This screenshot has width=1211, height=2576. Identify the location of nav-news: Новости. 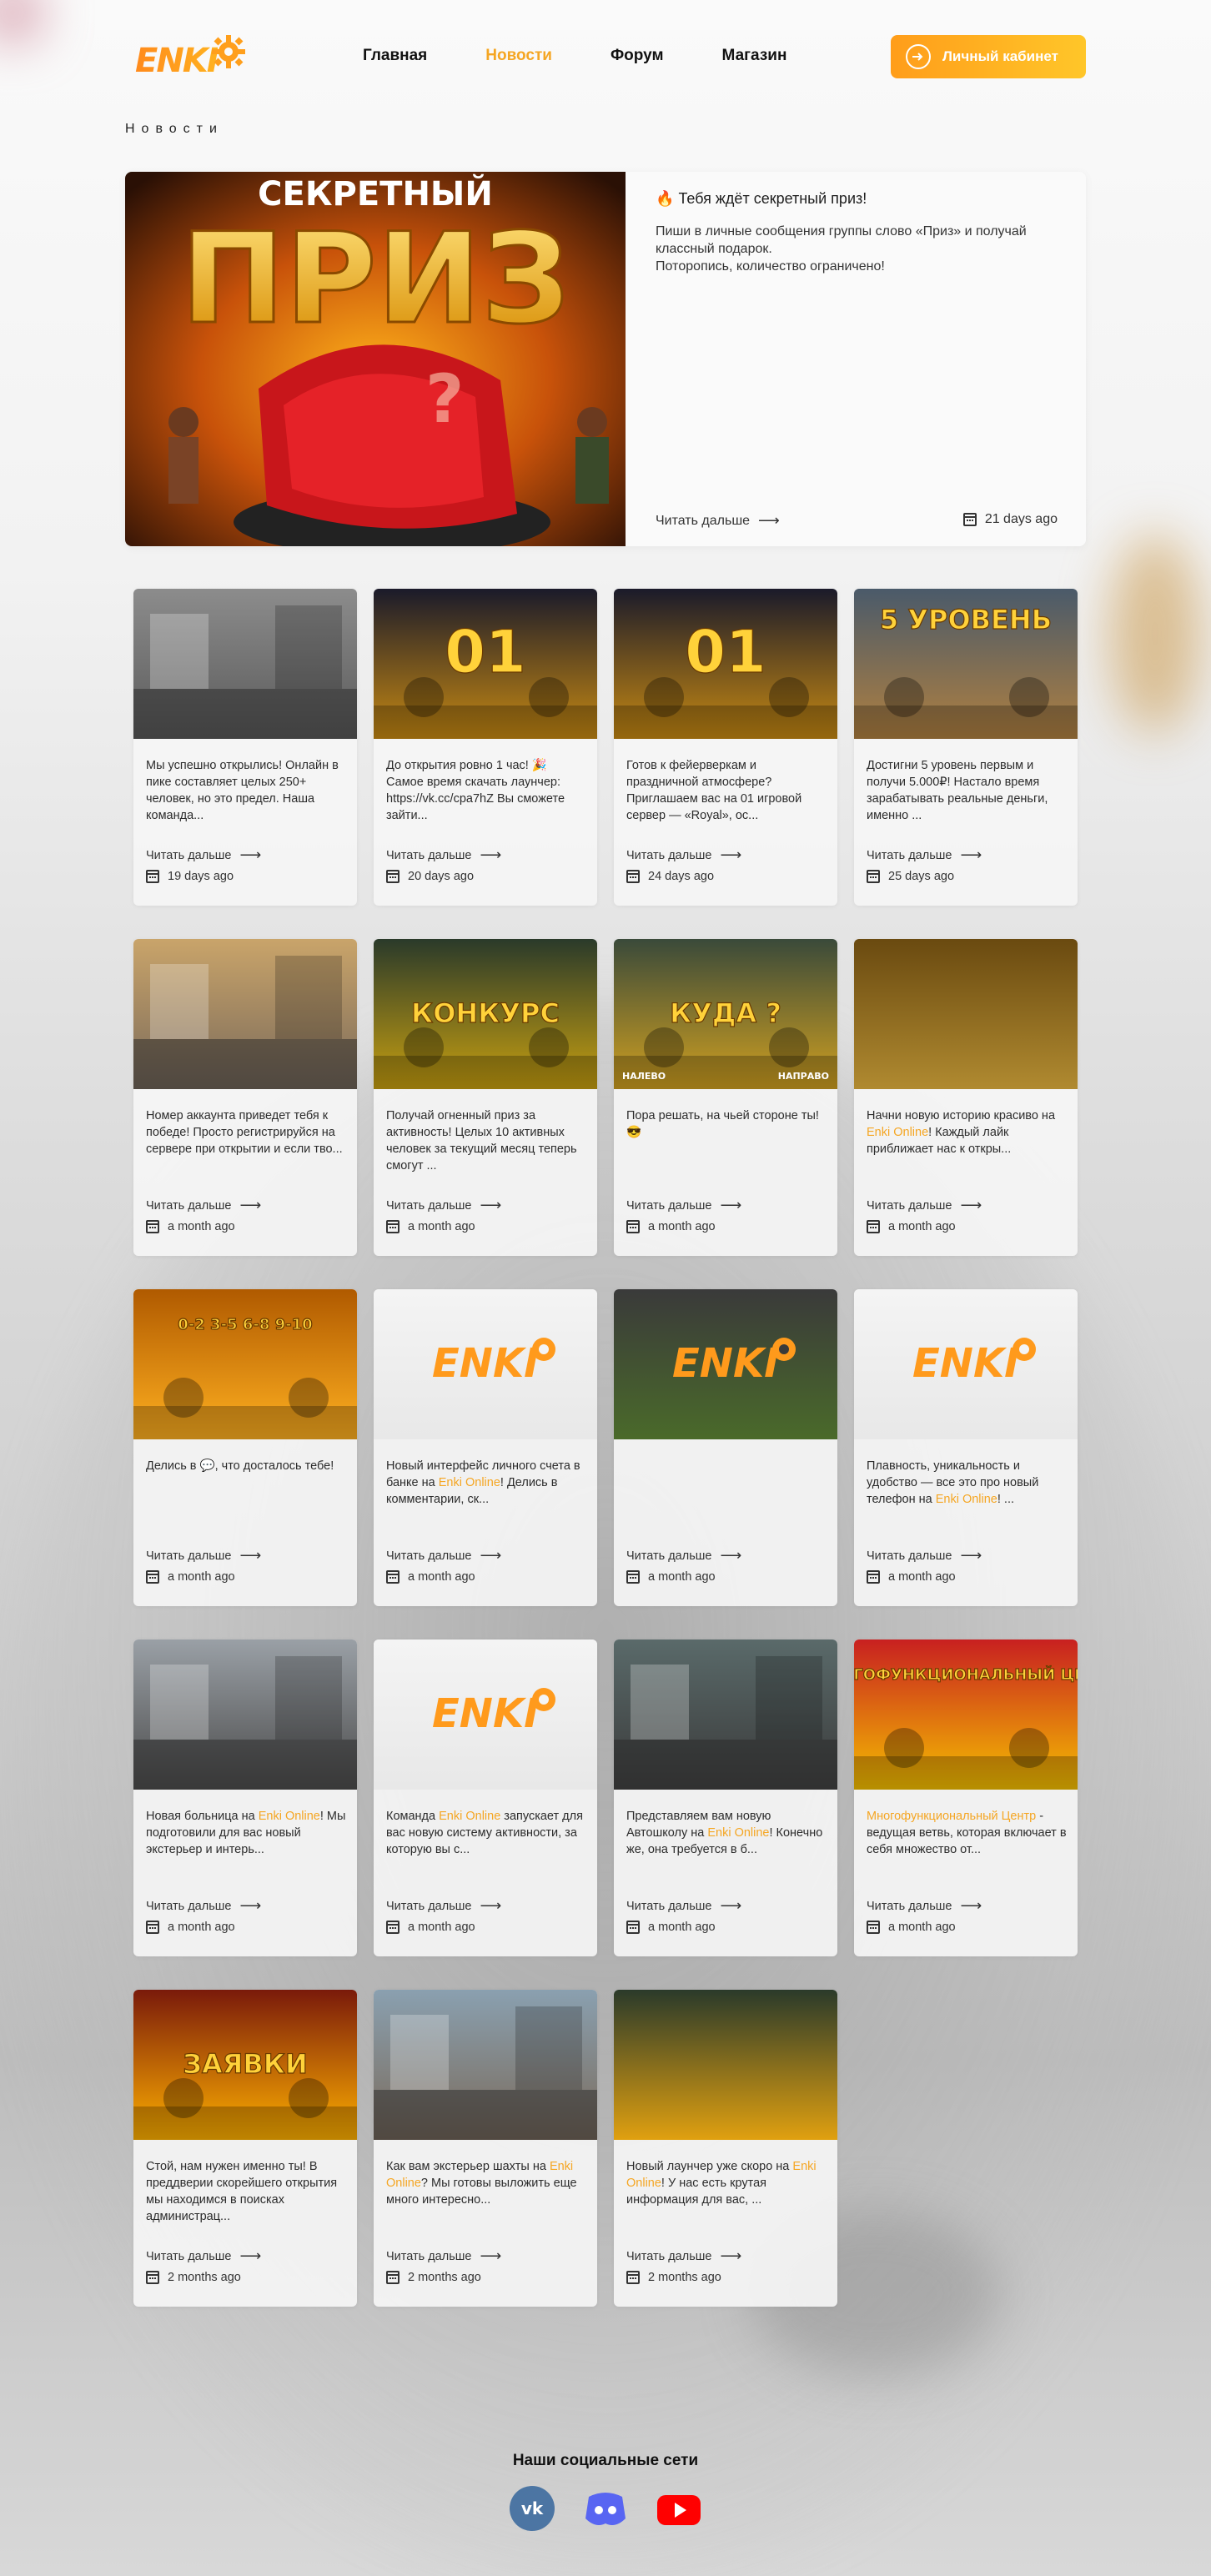
(518, 56).